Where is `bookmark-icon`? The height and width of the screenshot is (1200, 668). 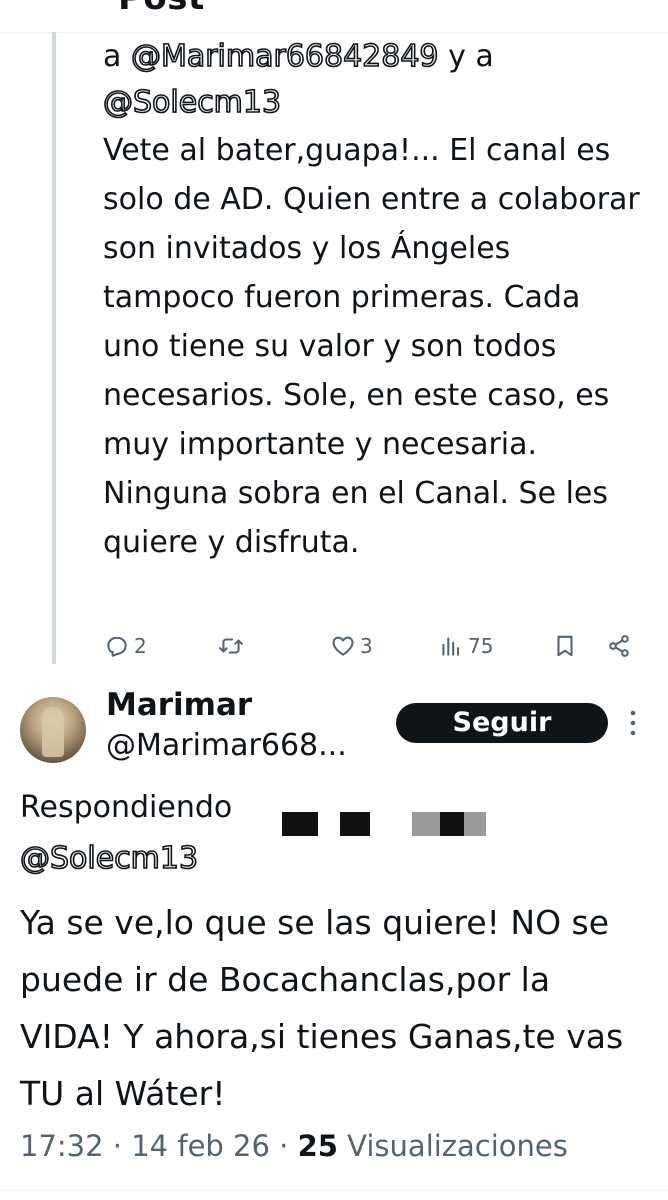 bookmark-icon is located at coordinates (565, 646).